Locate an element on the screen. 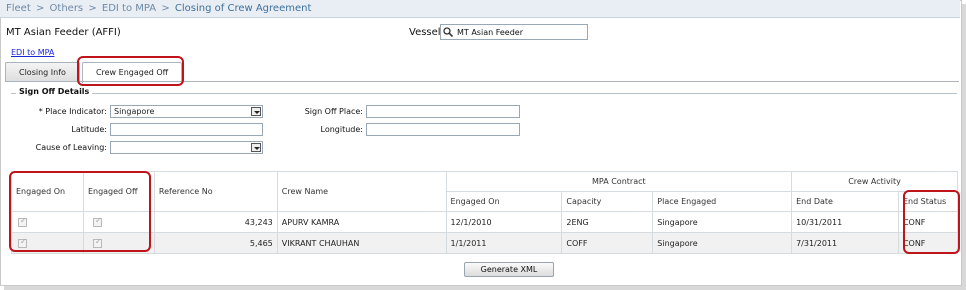 This screenshot has height=290, width=966. crew-name-cell: VIKRANT CHAUHAN is located at coordinates (361, 243).